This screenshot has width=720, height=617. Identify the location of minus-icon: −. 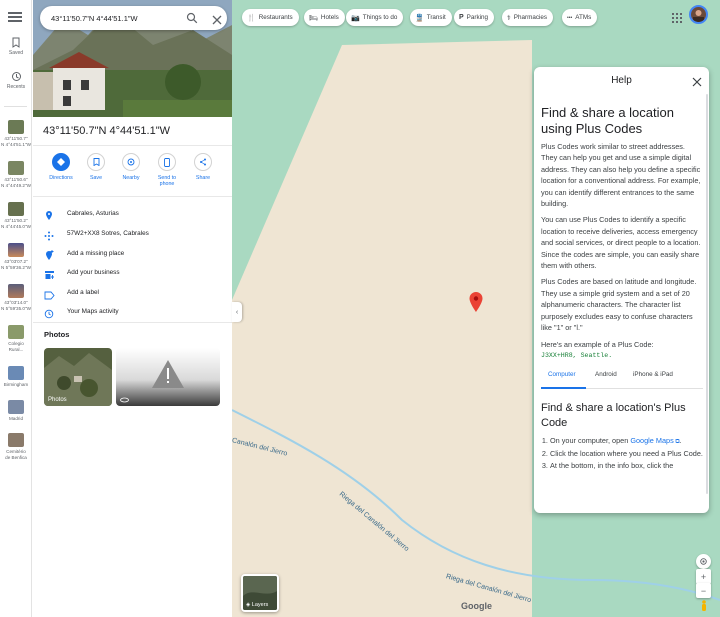
(703, 590).